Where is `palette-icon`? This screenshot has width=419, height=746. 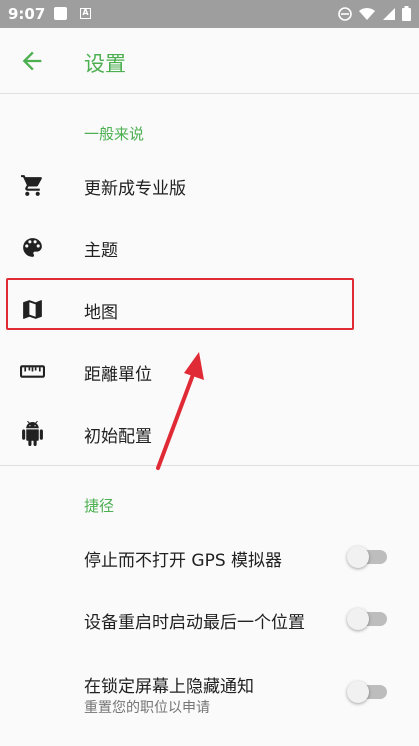
palette-icon is located at coordinates (32, 247).